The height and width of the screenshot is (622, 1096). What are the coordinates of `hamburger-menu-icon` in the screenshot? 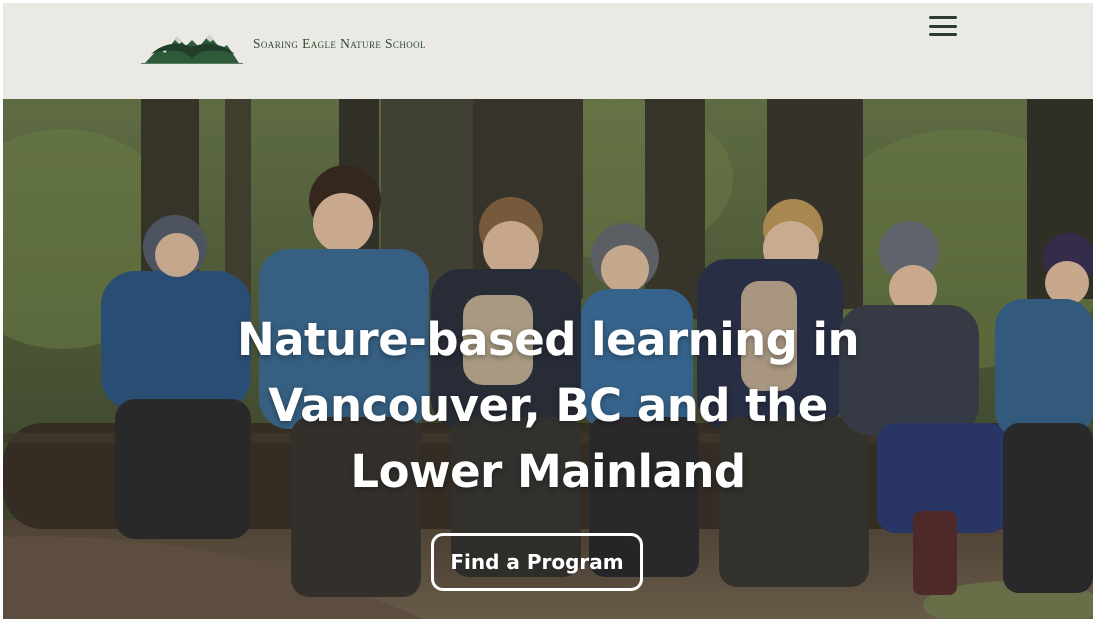 It's located at (943, 26).